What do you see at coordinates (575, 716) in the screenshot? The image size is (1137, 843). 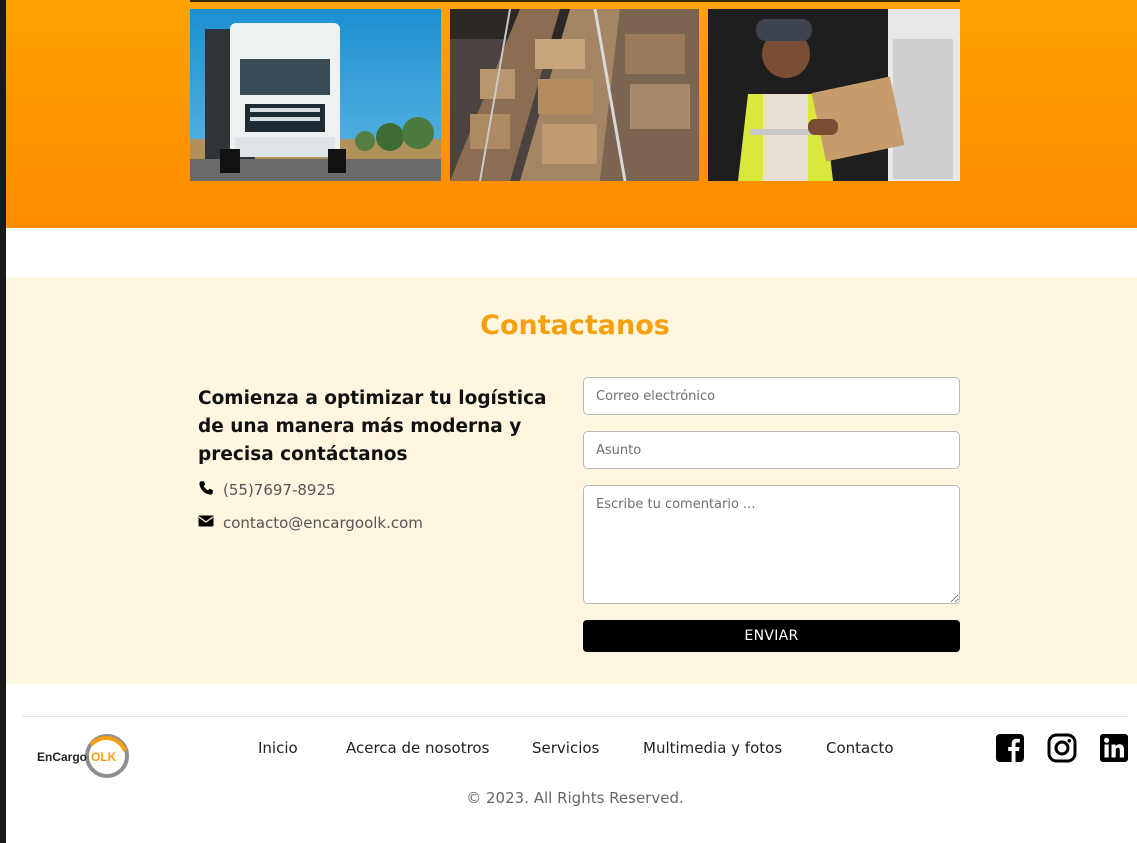 I see `footer-divider` at bounding box center [575, 716].